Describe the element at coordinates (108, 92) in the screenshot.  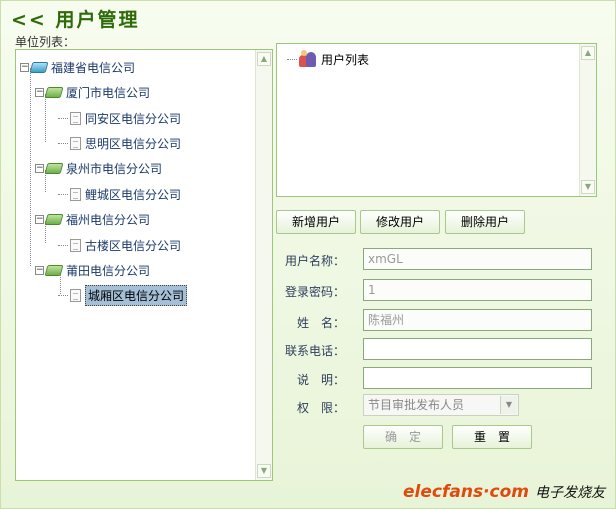
I see `tree-node-label: 厦门市电信公司` at that location.